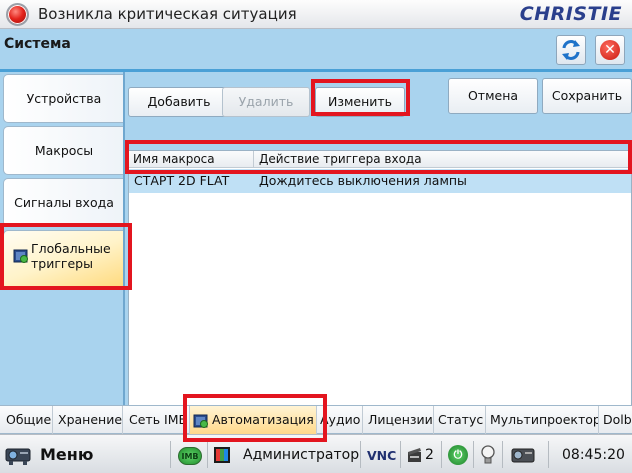  Describe the element at coordinates (66, 454) in the screenshot. I see `menu-button: Меню` at that location.